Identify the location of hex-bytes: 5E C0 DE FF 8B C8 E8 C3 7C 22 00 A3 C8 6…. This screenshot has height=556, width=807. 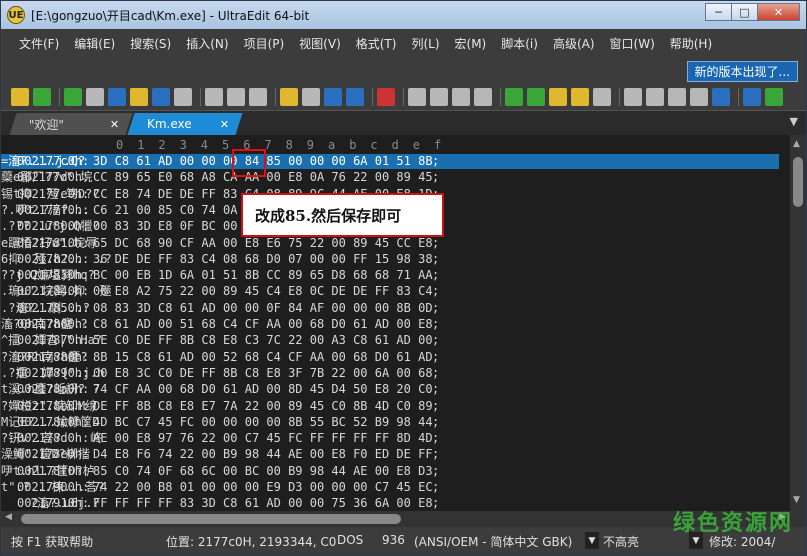
(263, 340).